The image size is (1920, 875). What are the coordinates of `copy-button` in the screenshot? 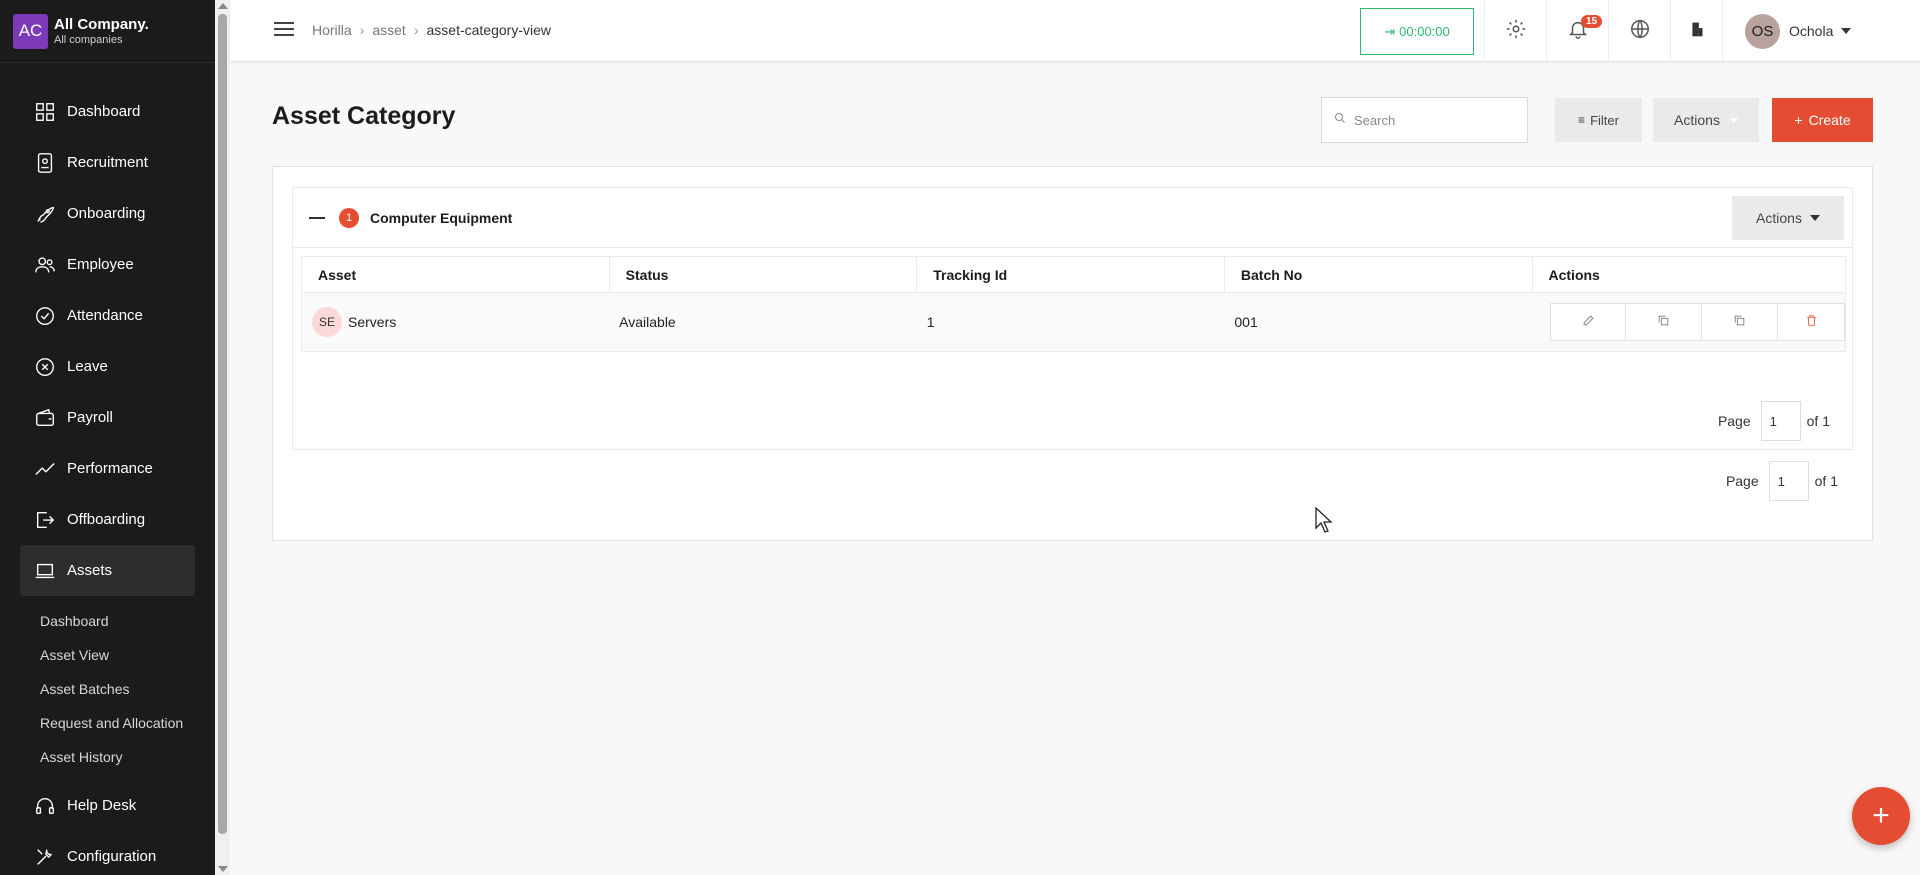 It's located at (1740, 322).